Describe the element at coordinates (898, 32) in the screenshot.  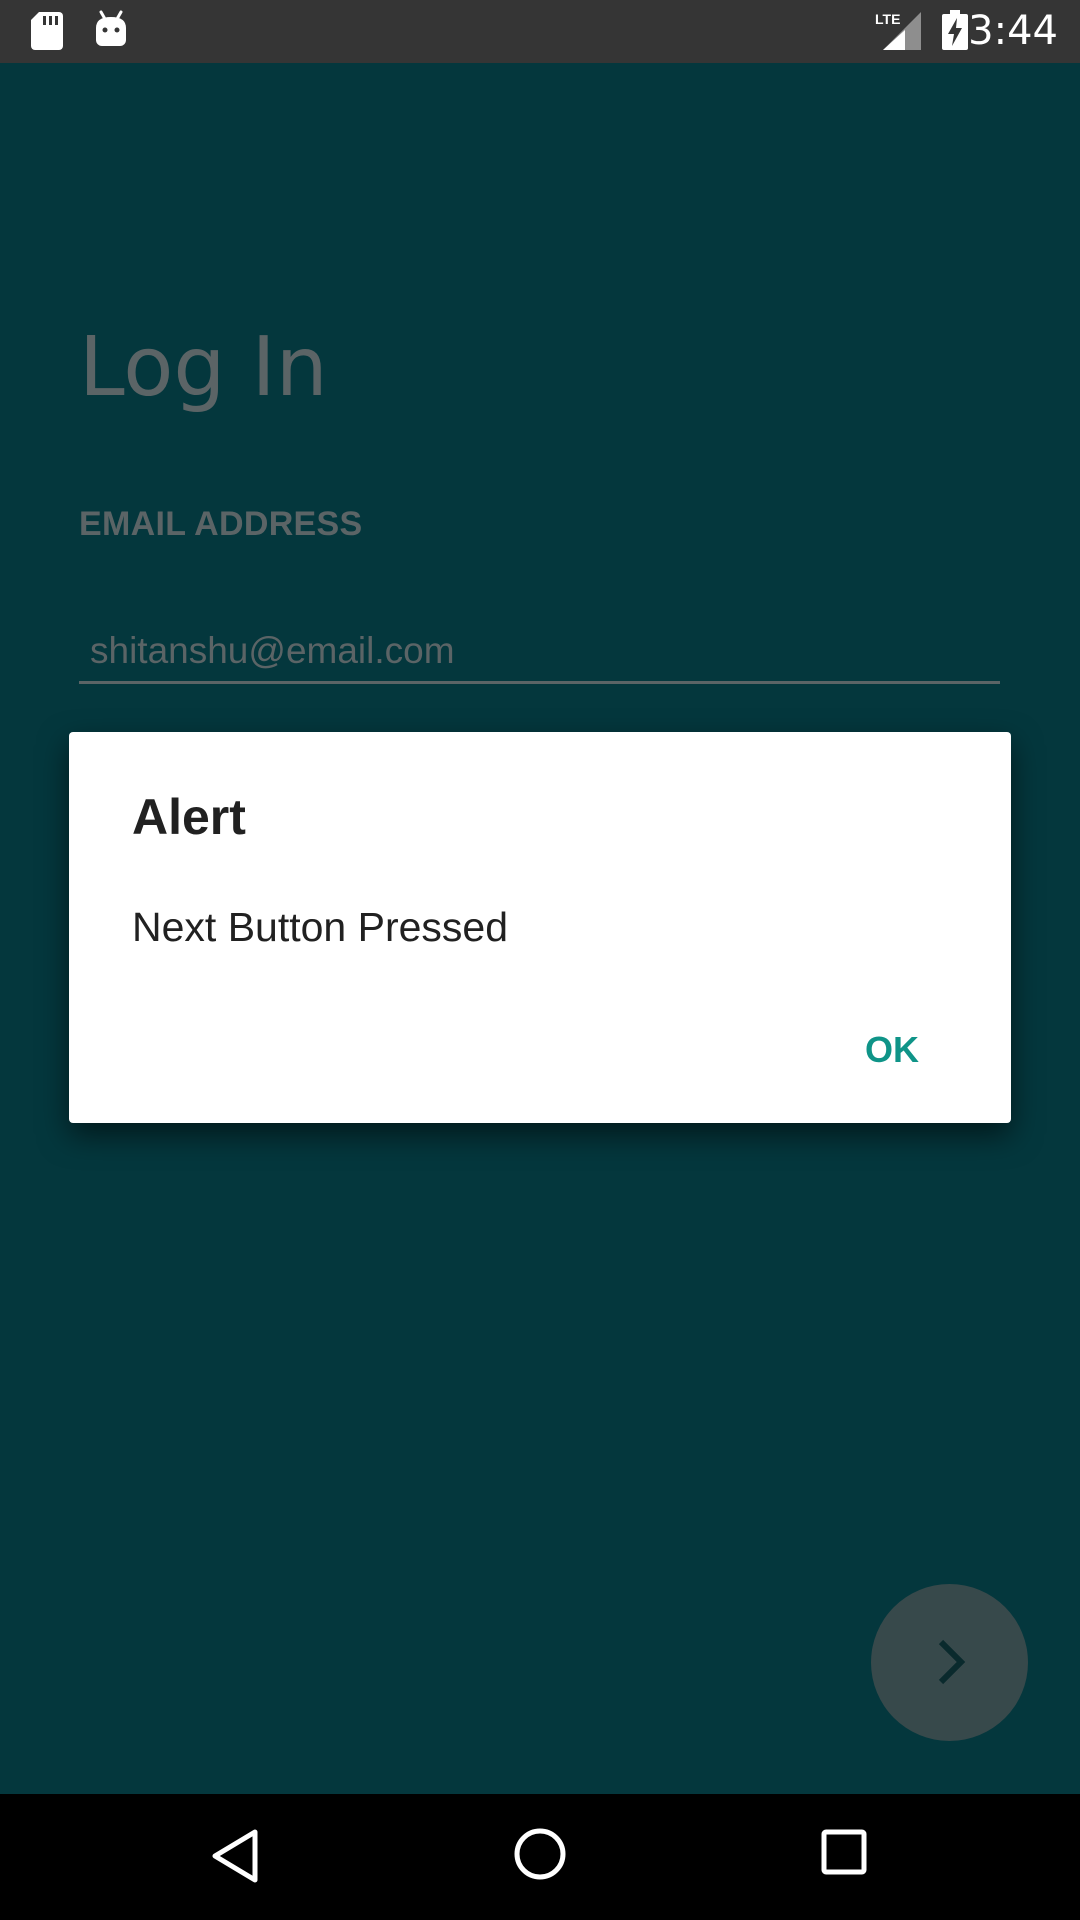
I see `lte-signal-icon: LTE` at that location.